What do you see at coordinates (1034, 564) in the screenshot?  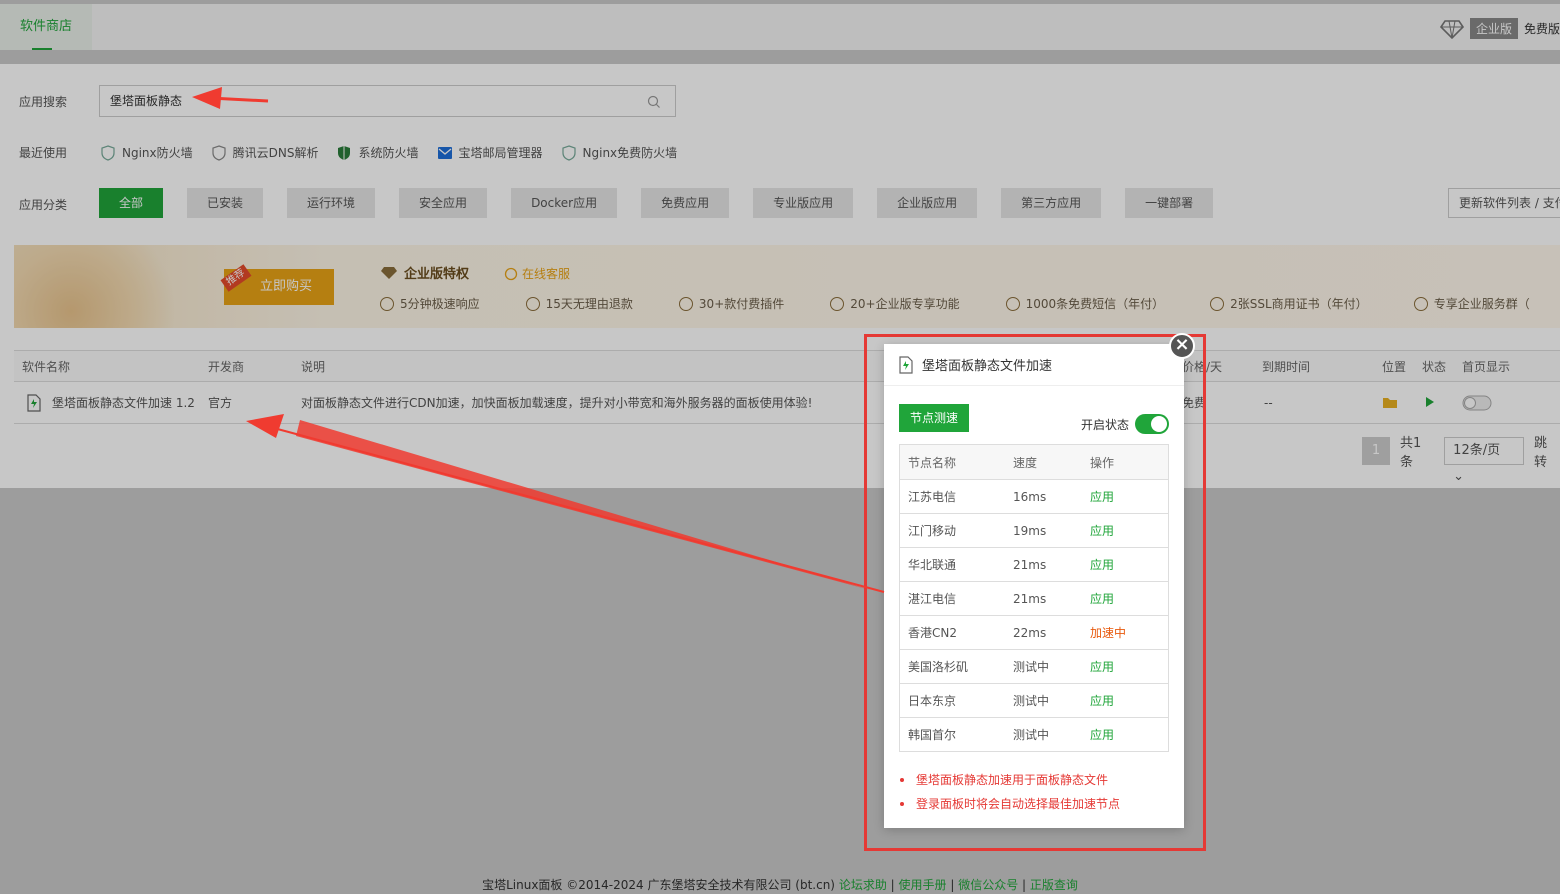 I see `node-row: 华北联通 21ms 应用` at bounding box center [1034, 564].